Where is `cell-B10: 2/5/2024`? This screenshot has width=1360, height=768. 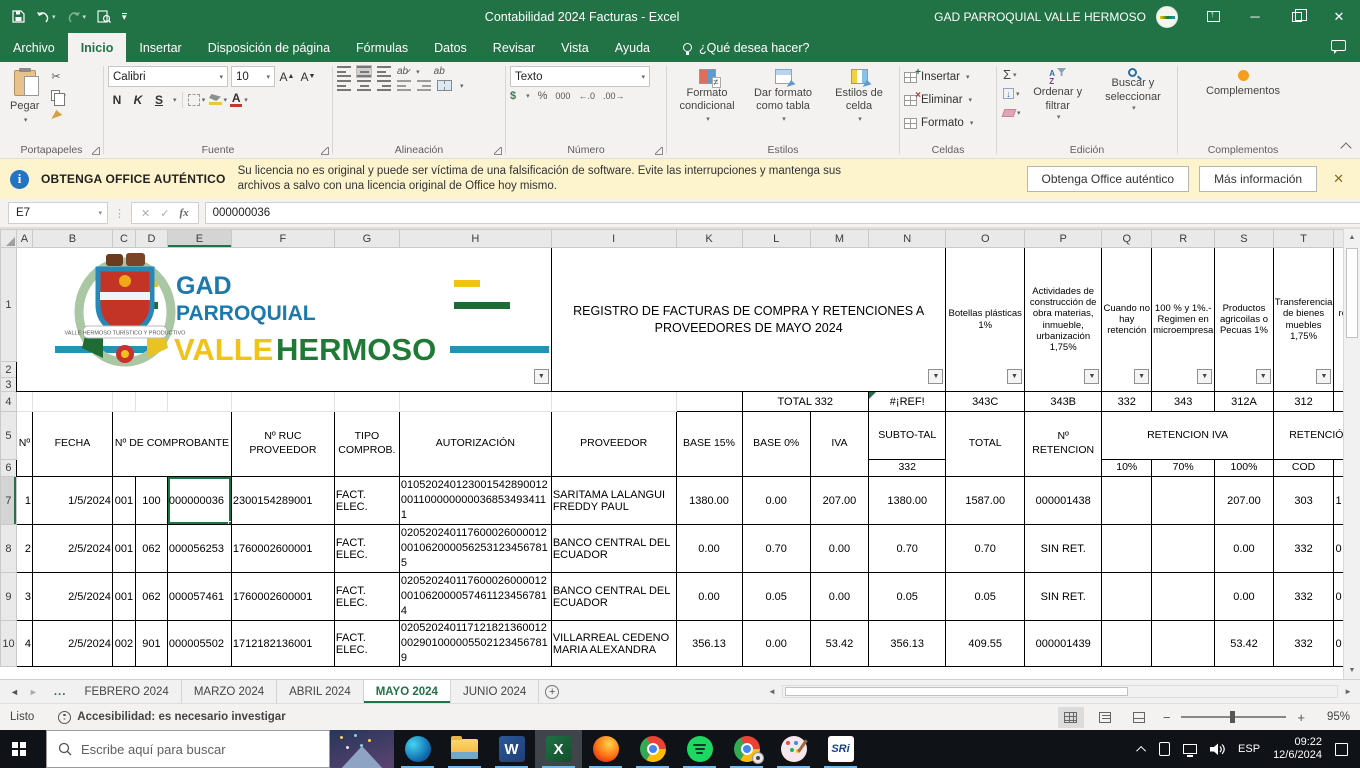
cell-B10: 2/5/2024 is located at coordinates (72, 643).